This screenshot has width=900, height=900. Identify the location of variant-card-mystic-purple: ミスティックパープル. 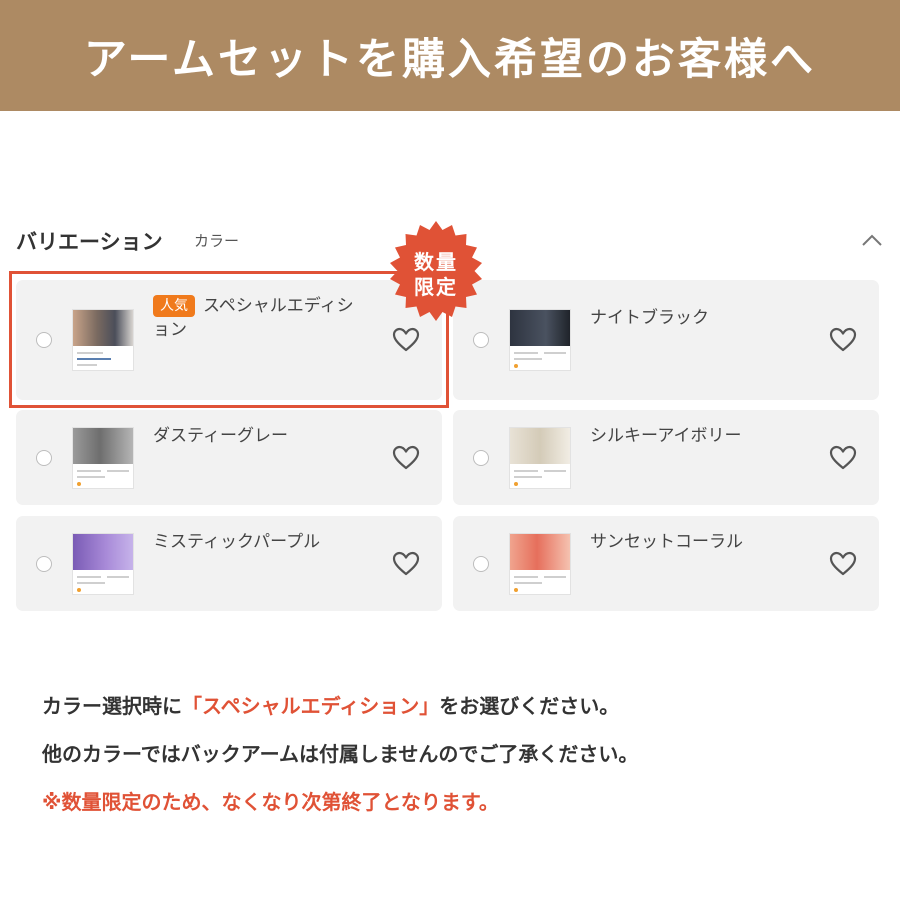
(229, 563).